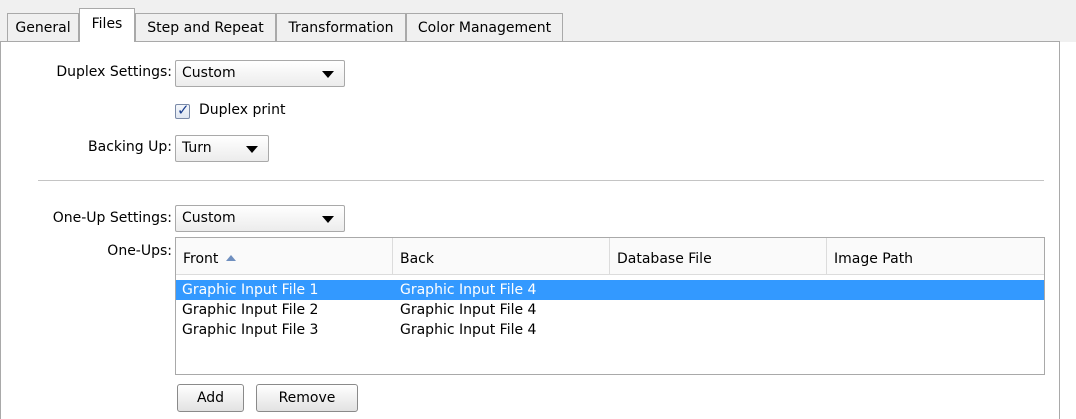 This screenshot has height=419, width=1076. Describe the element at coordinates (114, 72) in the screenshot. I see `duplex-settings-label: Duplex Settings:` at that location.